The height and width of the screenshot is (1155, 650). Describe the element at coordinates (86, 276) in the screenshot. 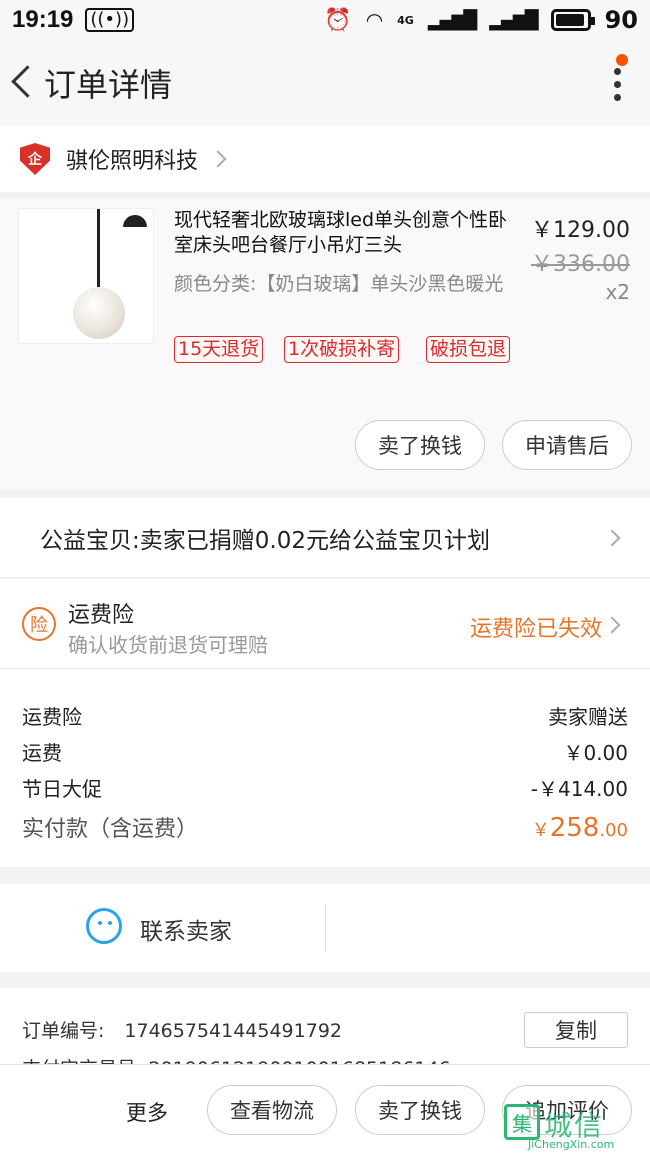

I see `product-thumbnail` at that location.